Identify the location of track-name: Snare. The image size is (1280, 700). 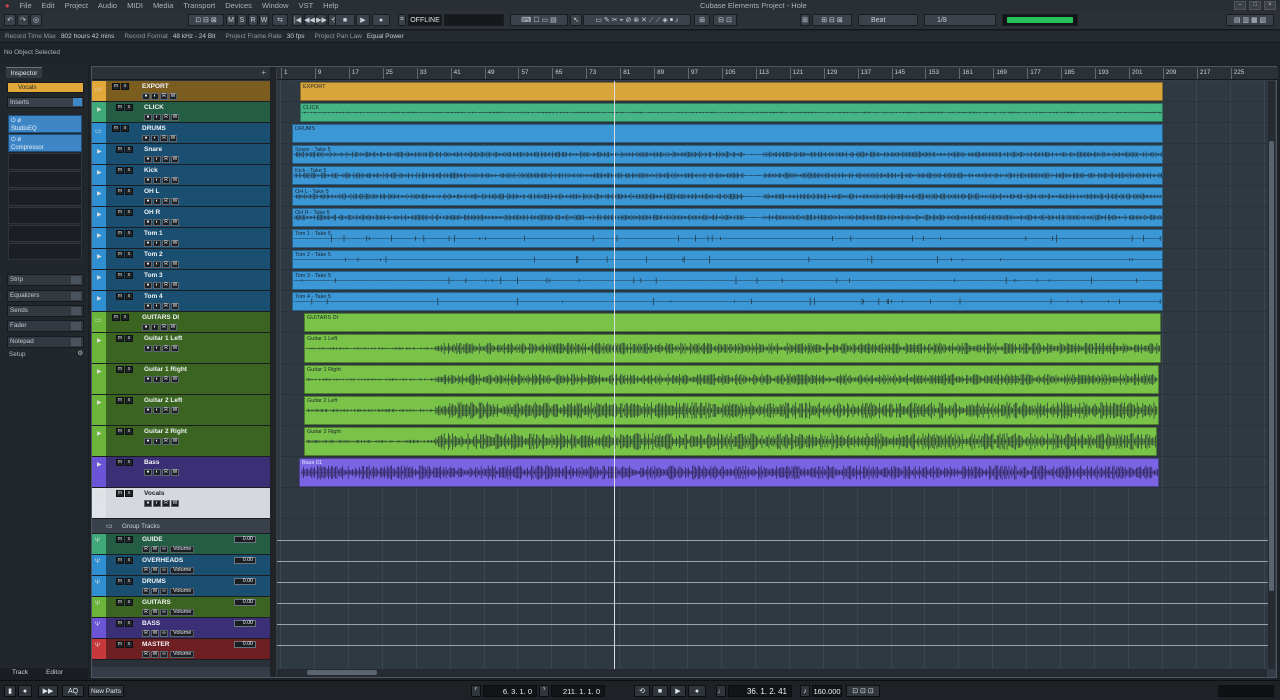
(153, 149).